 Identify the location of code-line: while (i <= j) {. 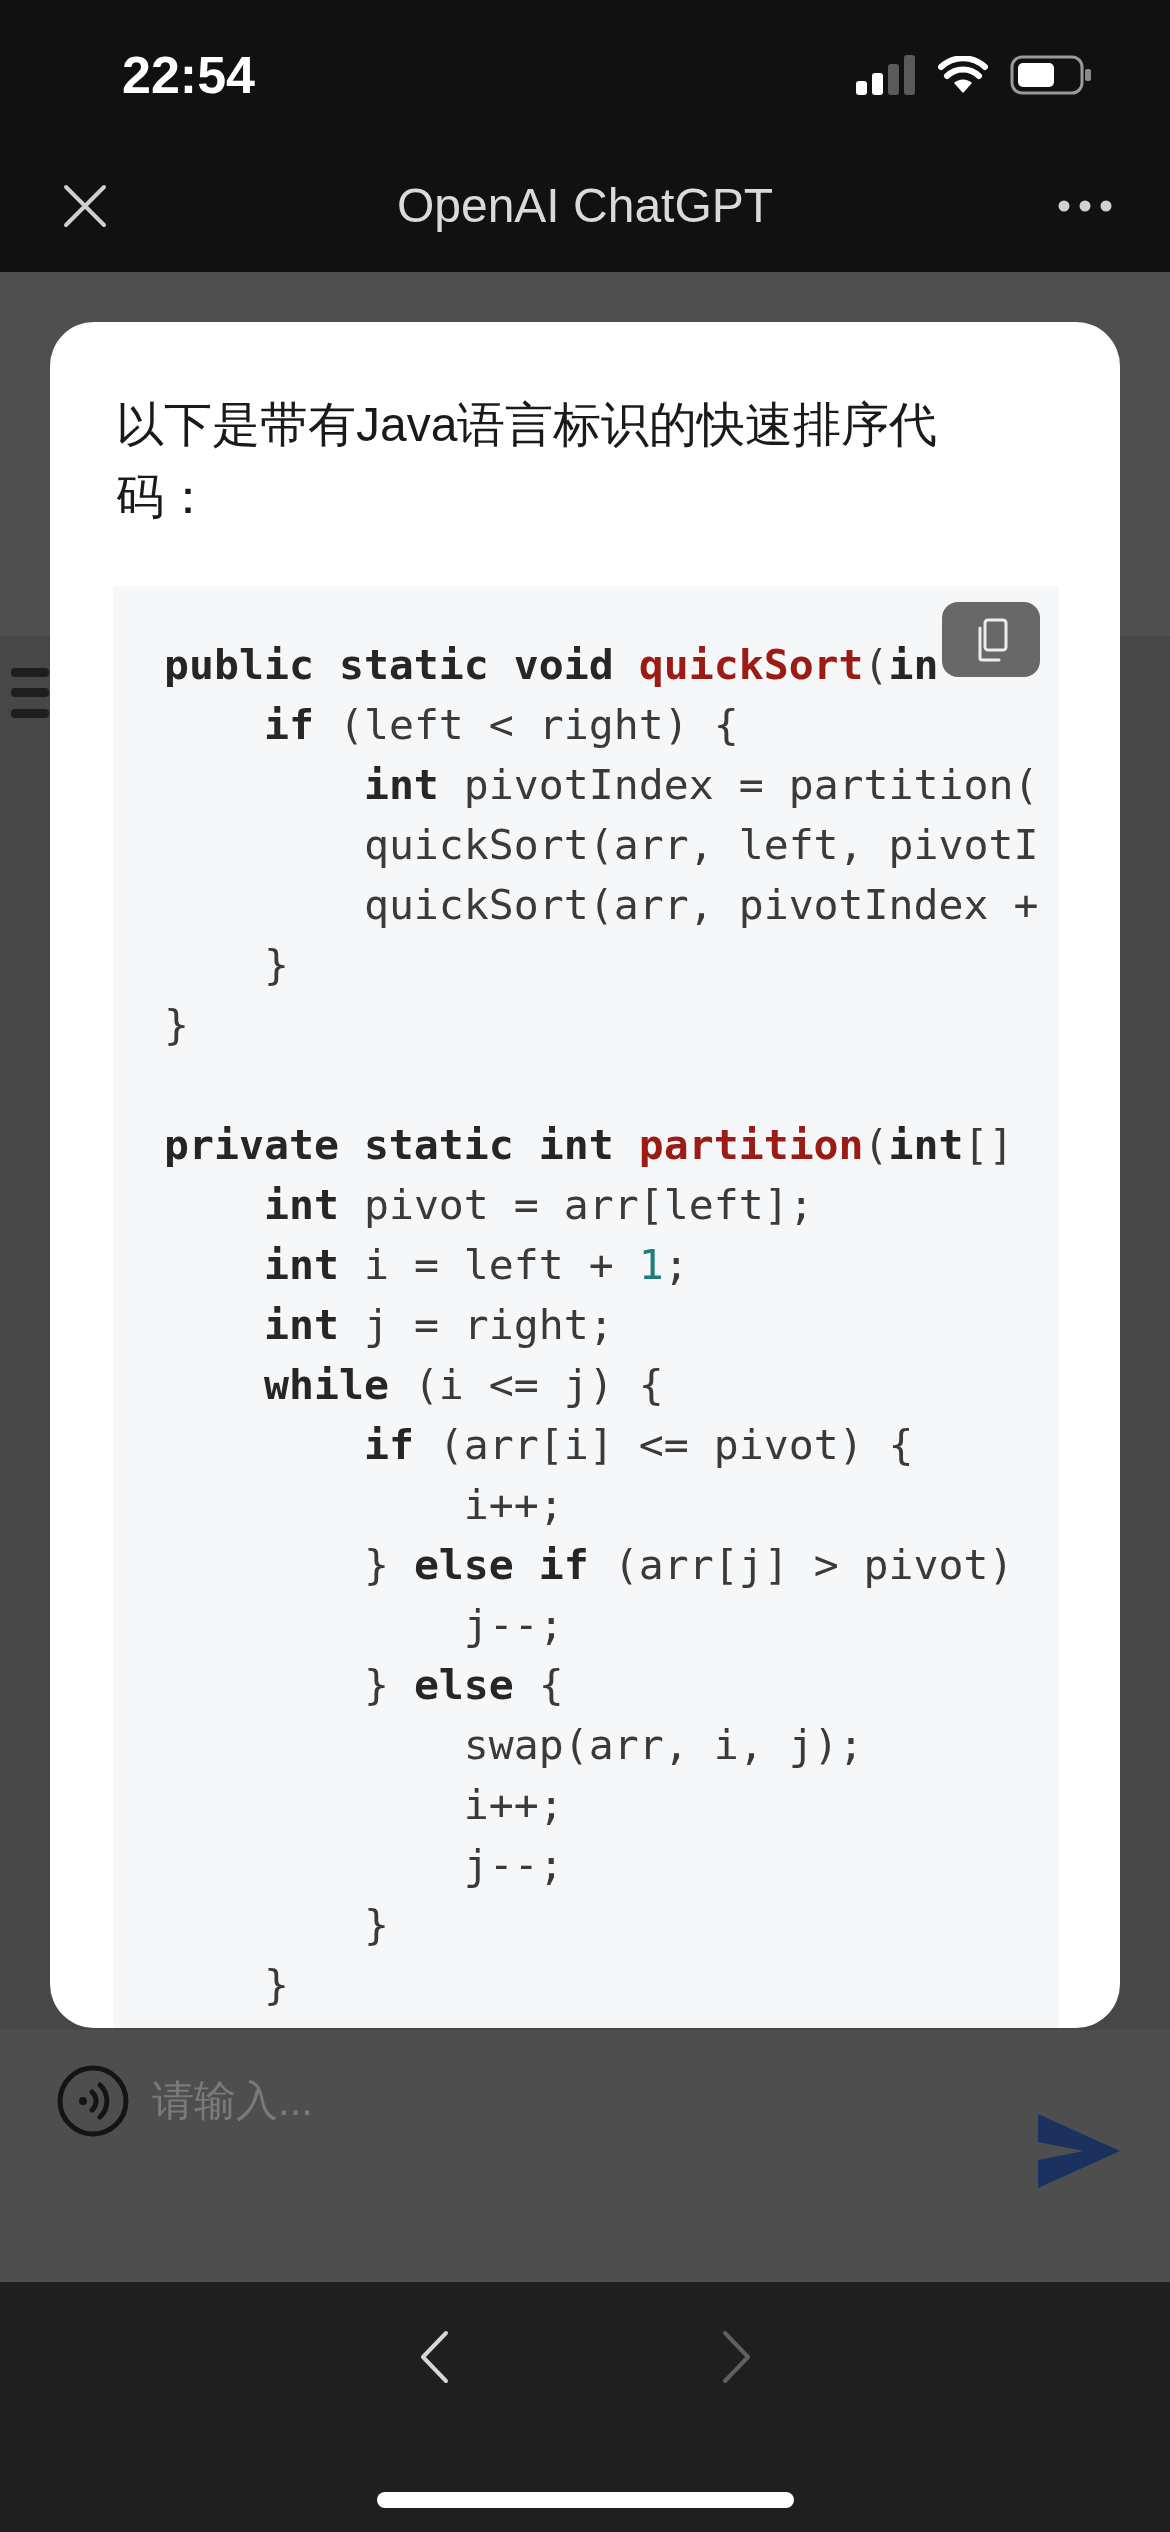
(463, 1384).